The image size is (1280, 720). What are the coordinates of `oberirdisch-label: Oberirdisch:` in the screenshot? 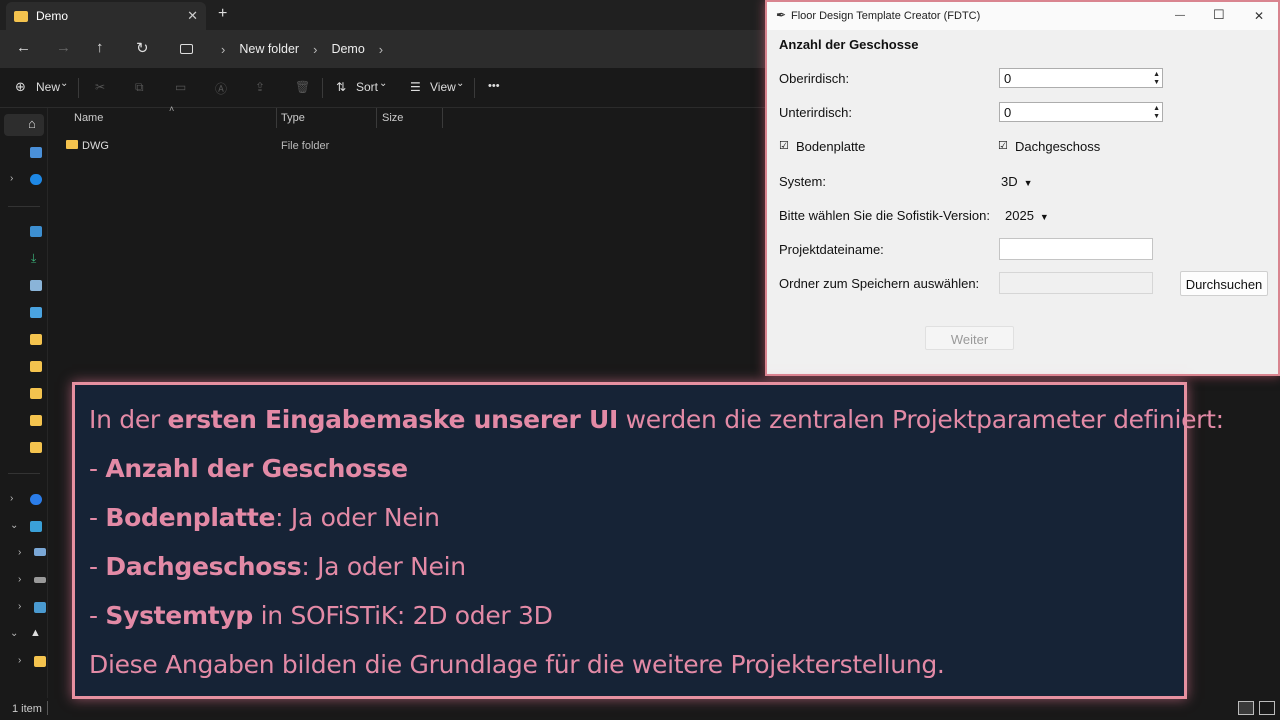 It's located at (814, 78).